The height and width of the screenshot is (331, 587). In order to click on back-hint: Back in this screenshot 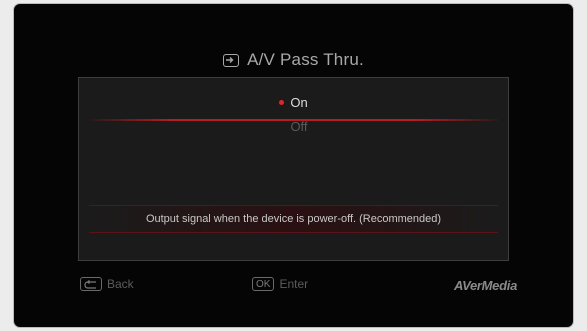, I will do `click(107, 284)`.